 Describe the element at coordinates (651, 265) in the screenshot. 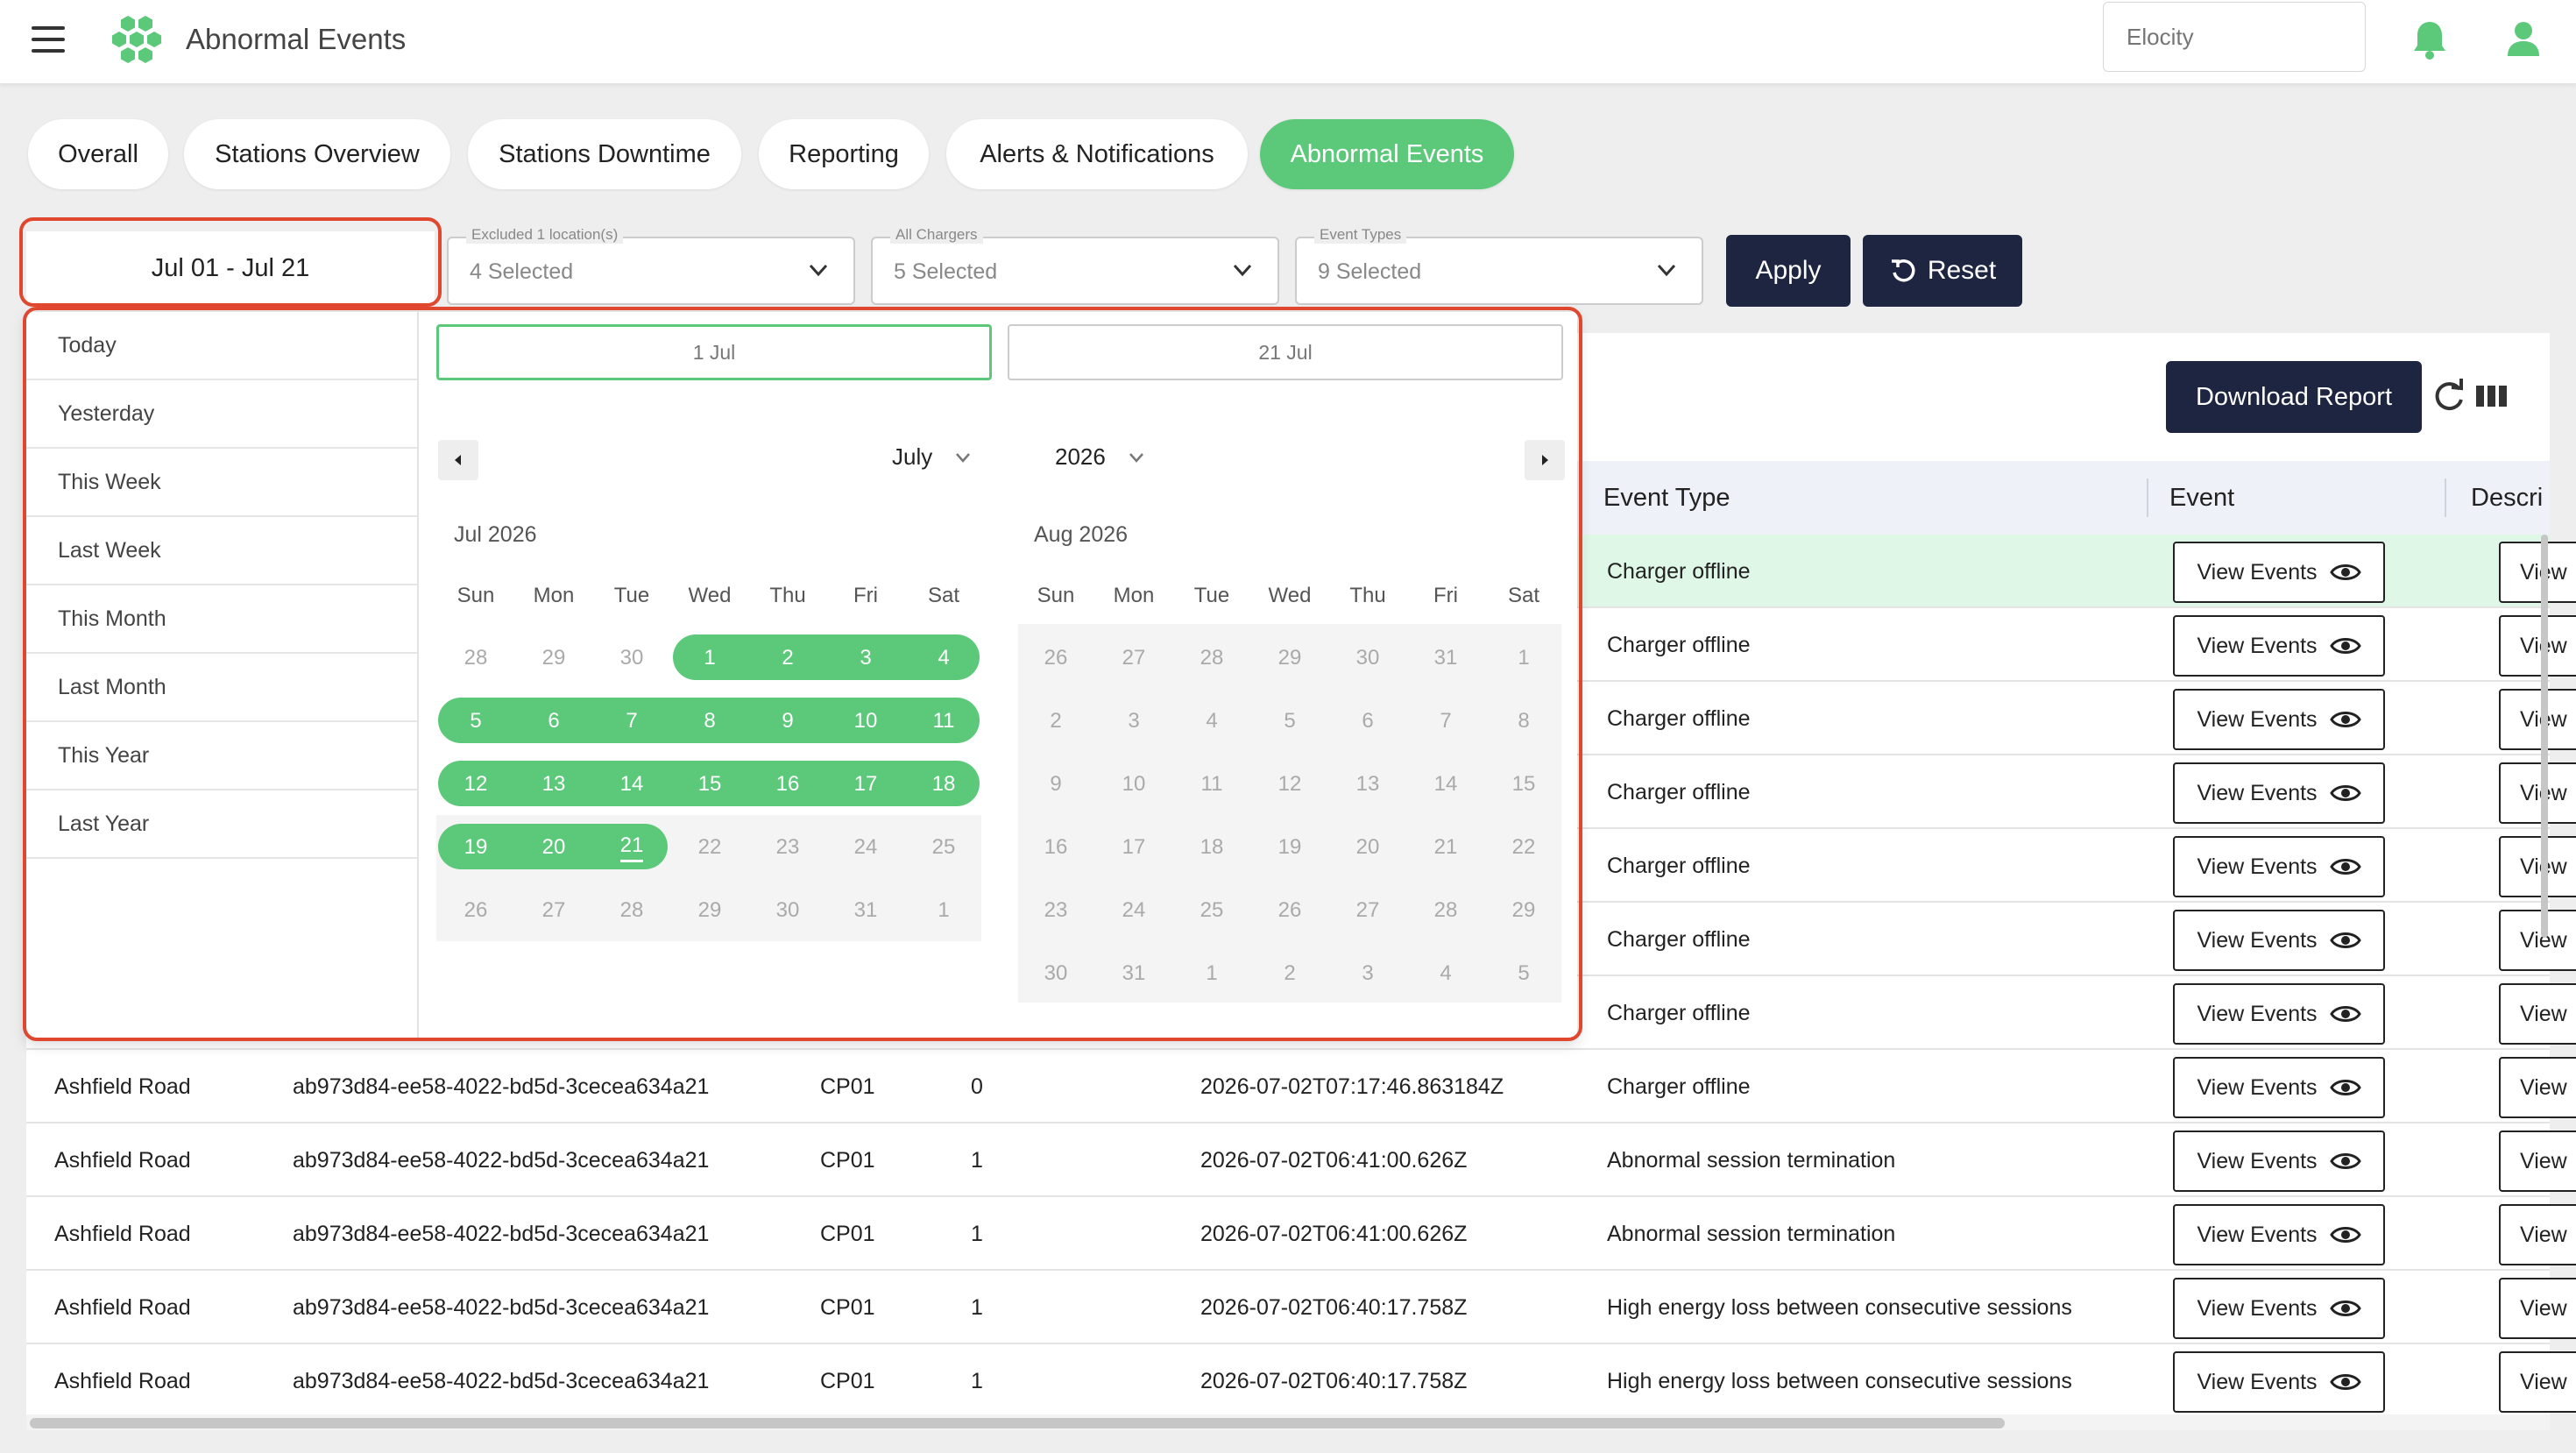

I see `locations-select: Excluded 1 location(s) 4 Selected` at that location.